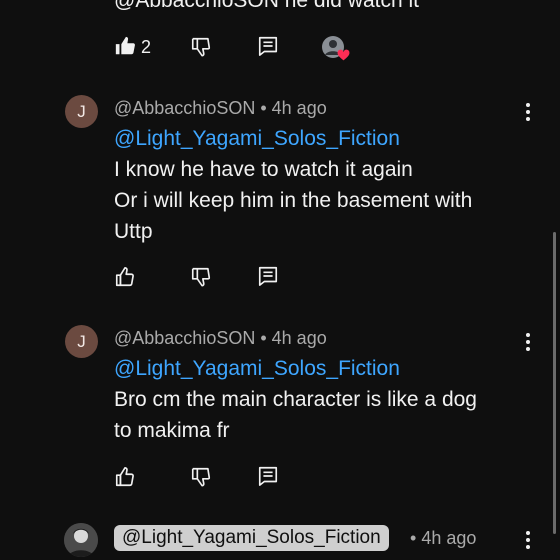 The image size is (560, 560). I want to click on creator-heart-icon, so click(343, 55).